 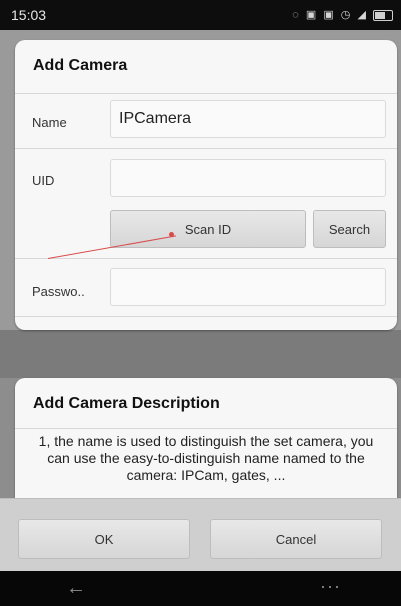 I want to click on password-field, so click(x=248, y=287).